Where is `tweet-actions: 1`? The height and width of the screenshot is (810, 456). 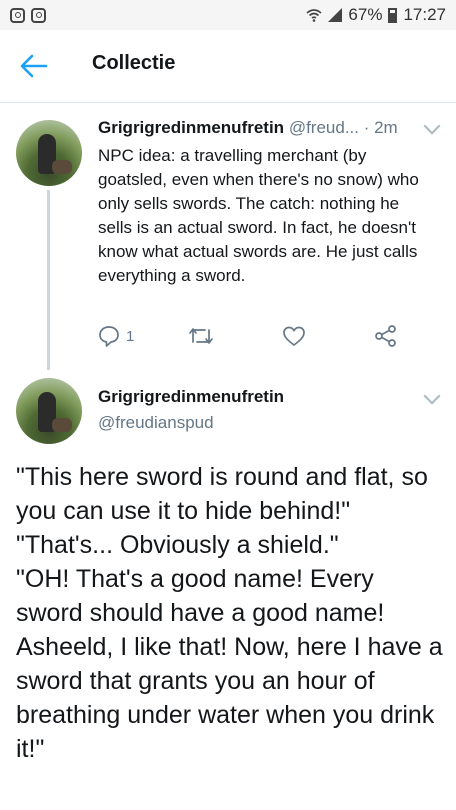
tweet-actions: 1 is located at coordinates (253, 338).